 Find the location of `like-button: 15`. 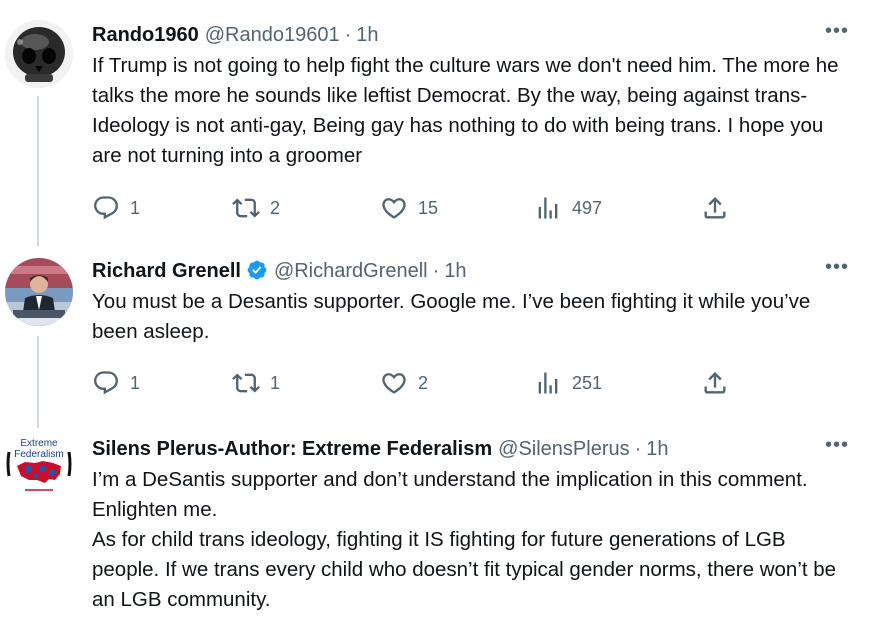

like-button: 15 is located at coordinates (409, 208).